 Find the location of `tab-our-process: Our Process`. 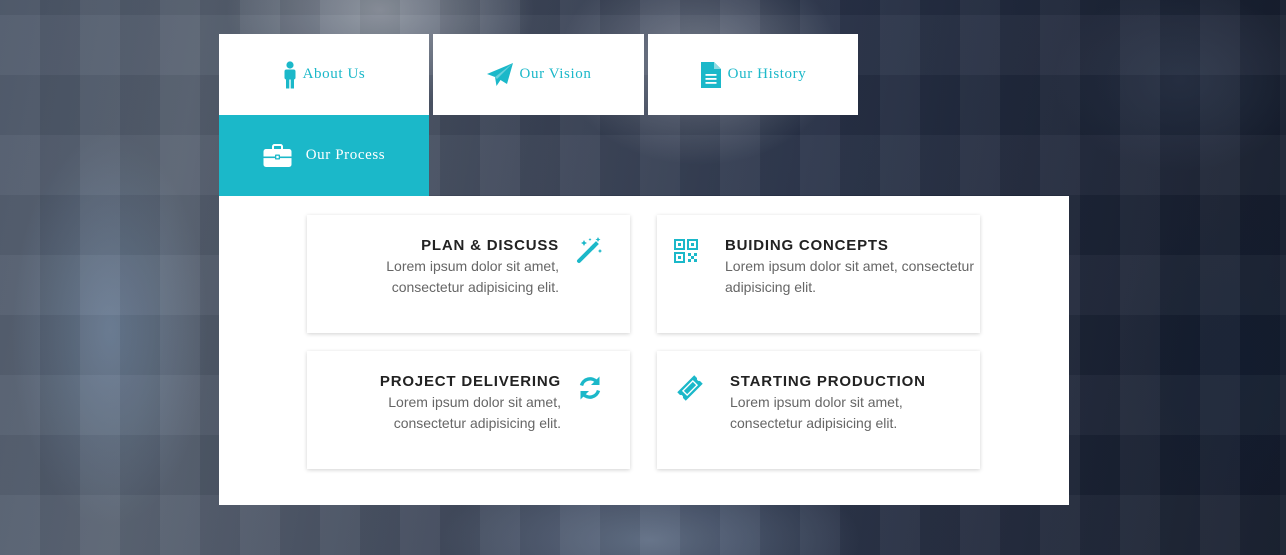

tab-our-process: Our Process is located at coordinates (324, 155).